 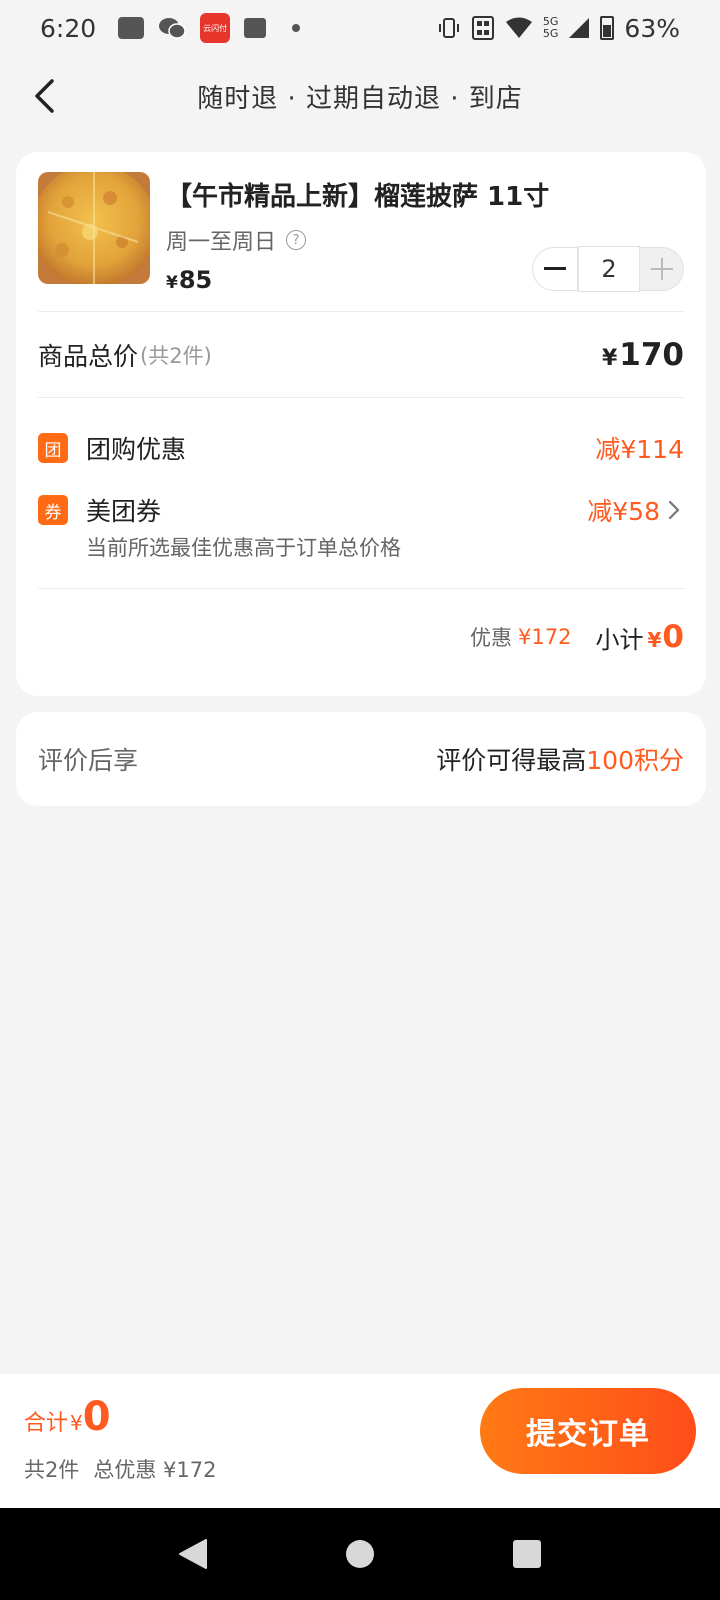 What do you see at coordinates (676, 510) in the screenshot?
I see `chevron-right-icon` at bounding box center [676, 510].